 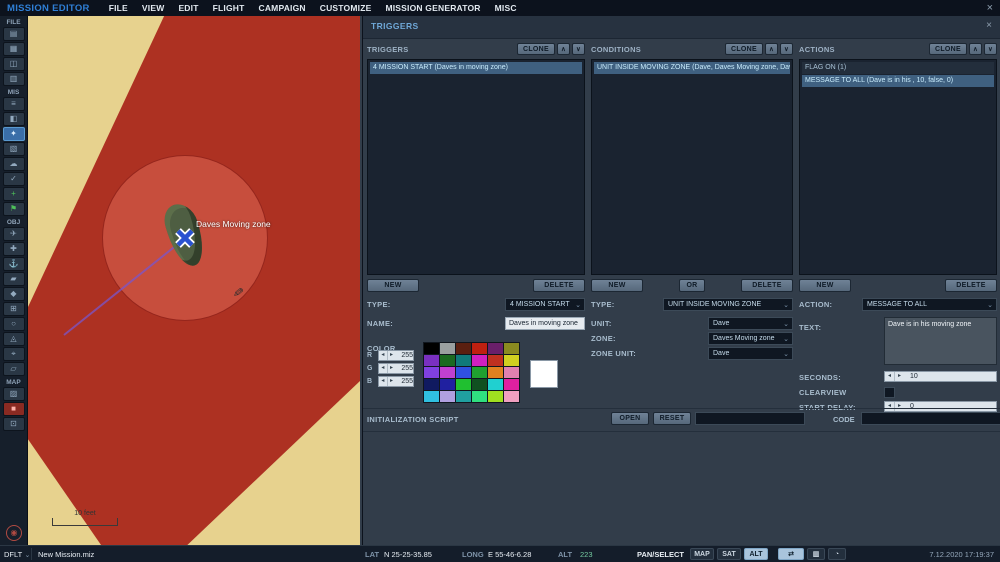 What do you see at coordinates (185, 238) in the screenshot?
I see `unit-marker` at bounding box center [185, 238].